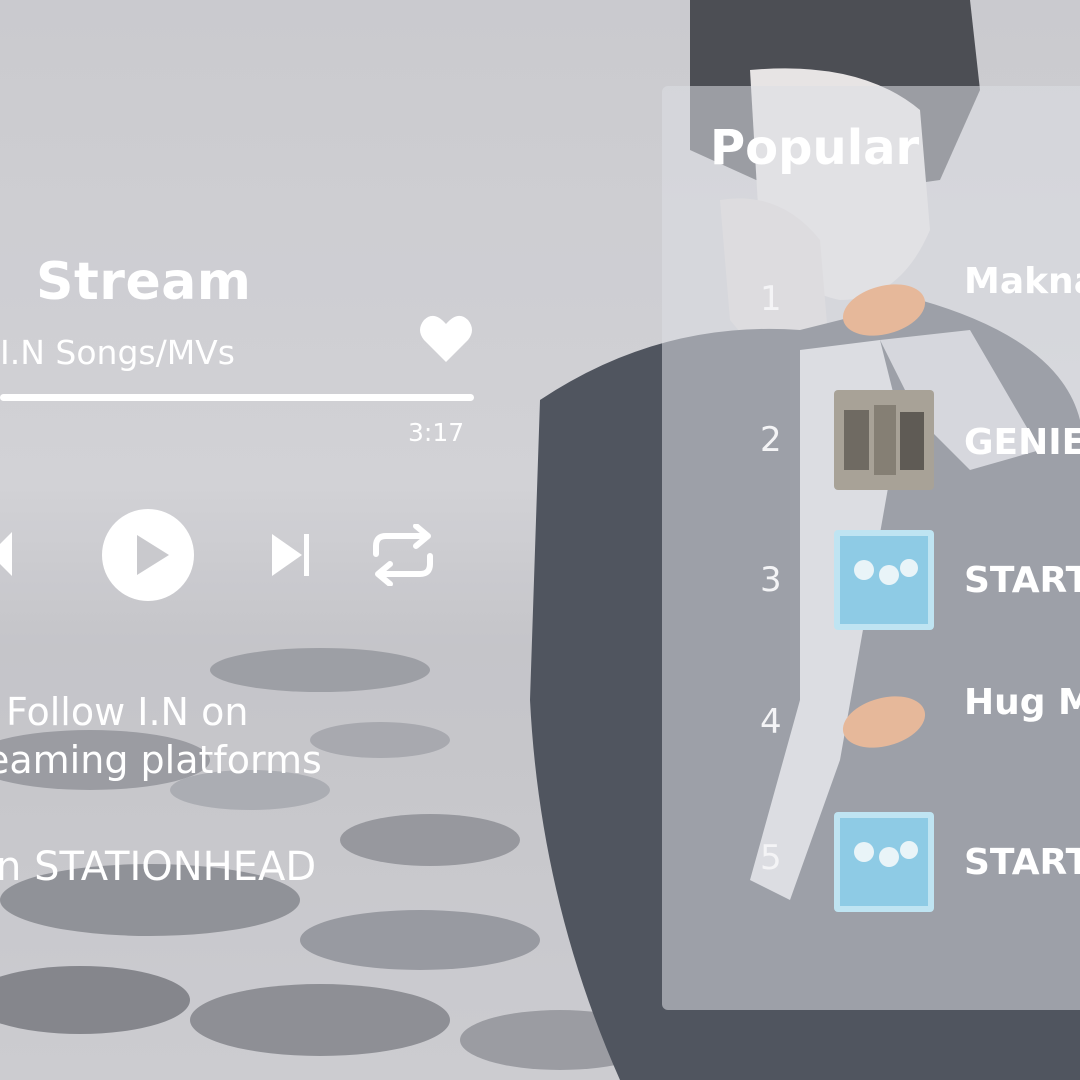 The width and height of the screenshot is (1080, 1080). What do you see at coordinates (815, 148) in the screenshot?
I see `popular-title: Popular` at bounding box center [815, 148].